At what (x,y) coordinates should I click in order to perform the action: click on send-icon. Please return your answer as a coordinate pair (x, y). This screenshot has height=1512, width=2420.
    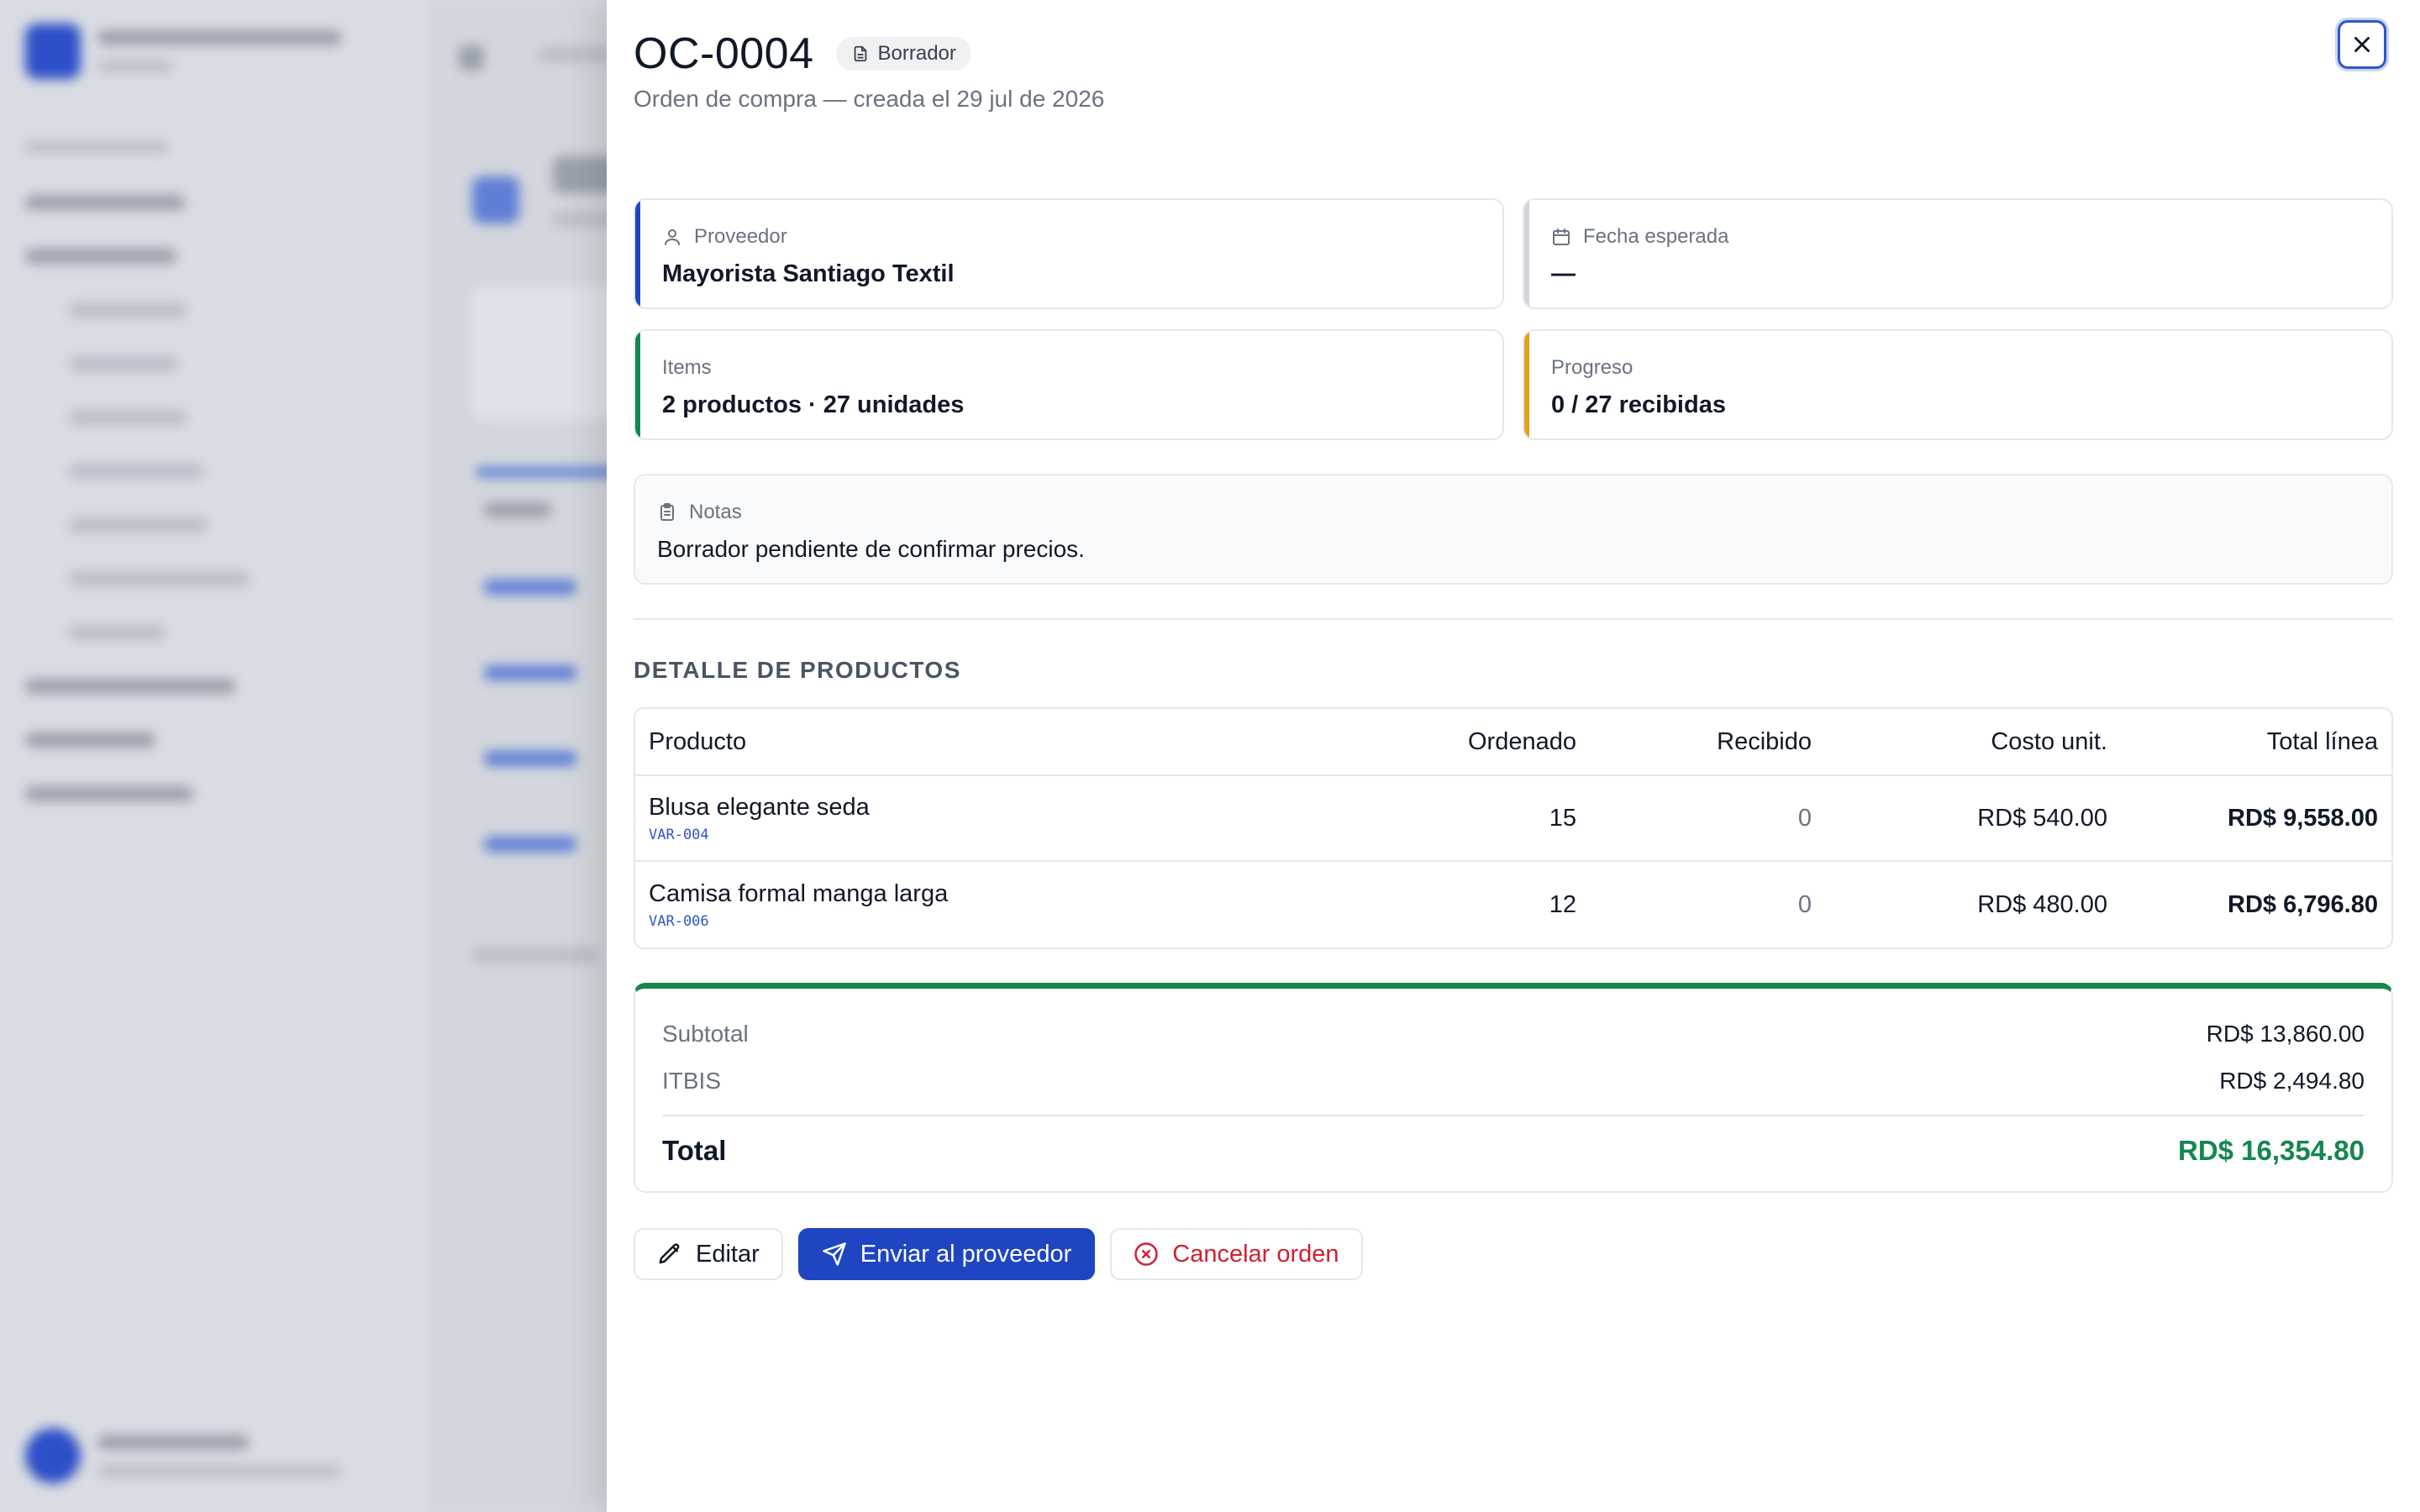
    Looking at the image, I should click on (834, 1254).